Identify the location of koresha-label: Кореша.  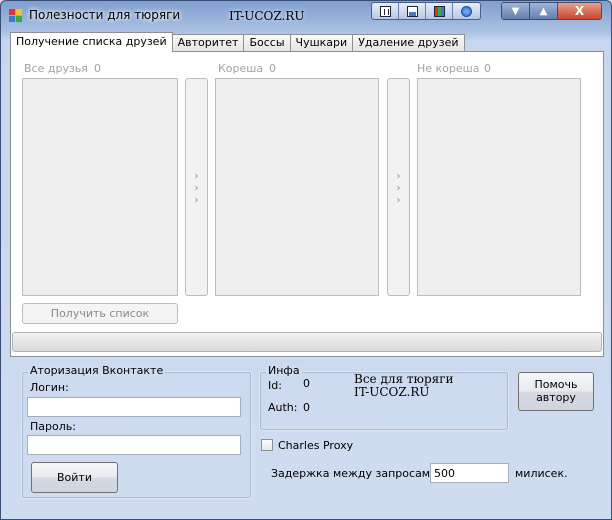
(241, 68).